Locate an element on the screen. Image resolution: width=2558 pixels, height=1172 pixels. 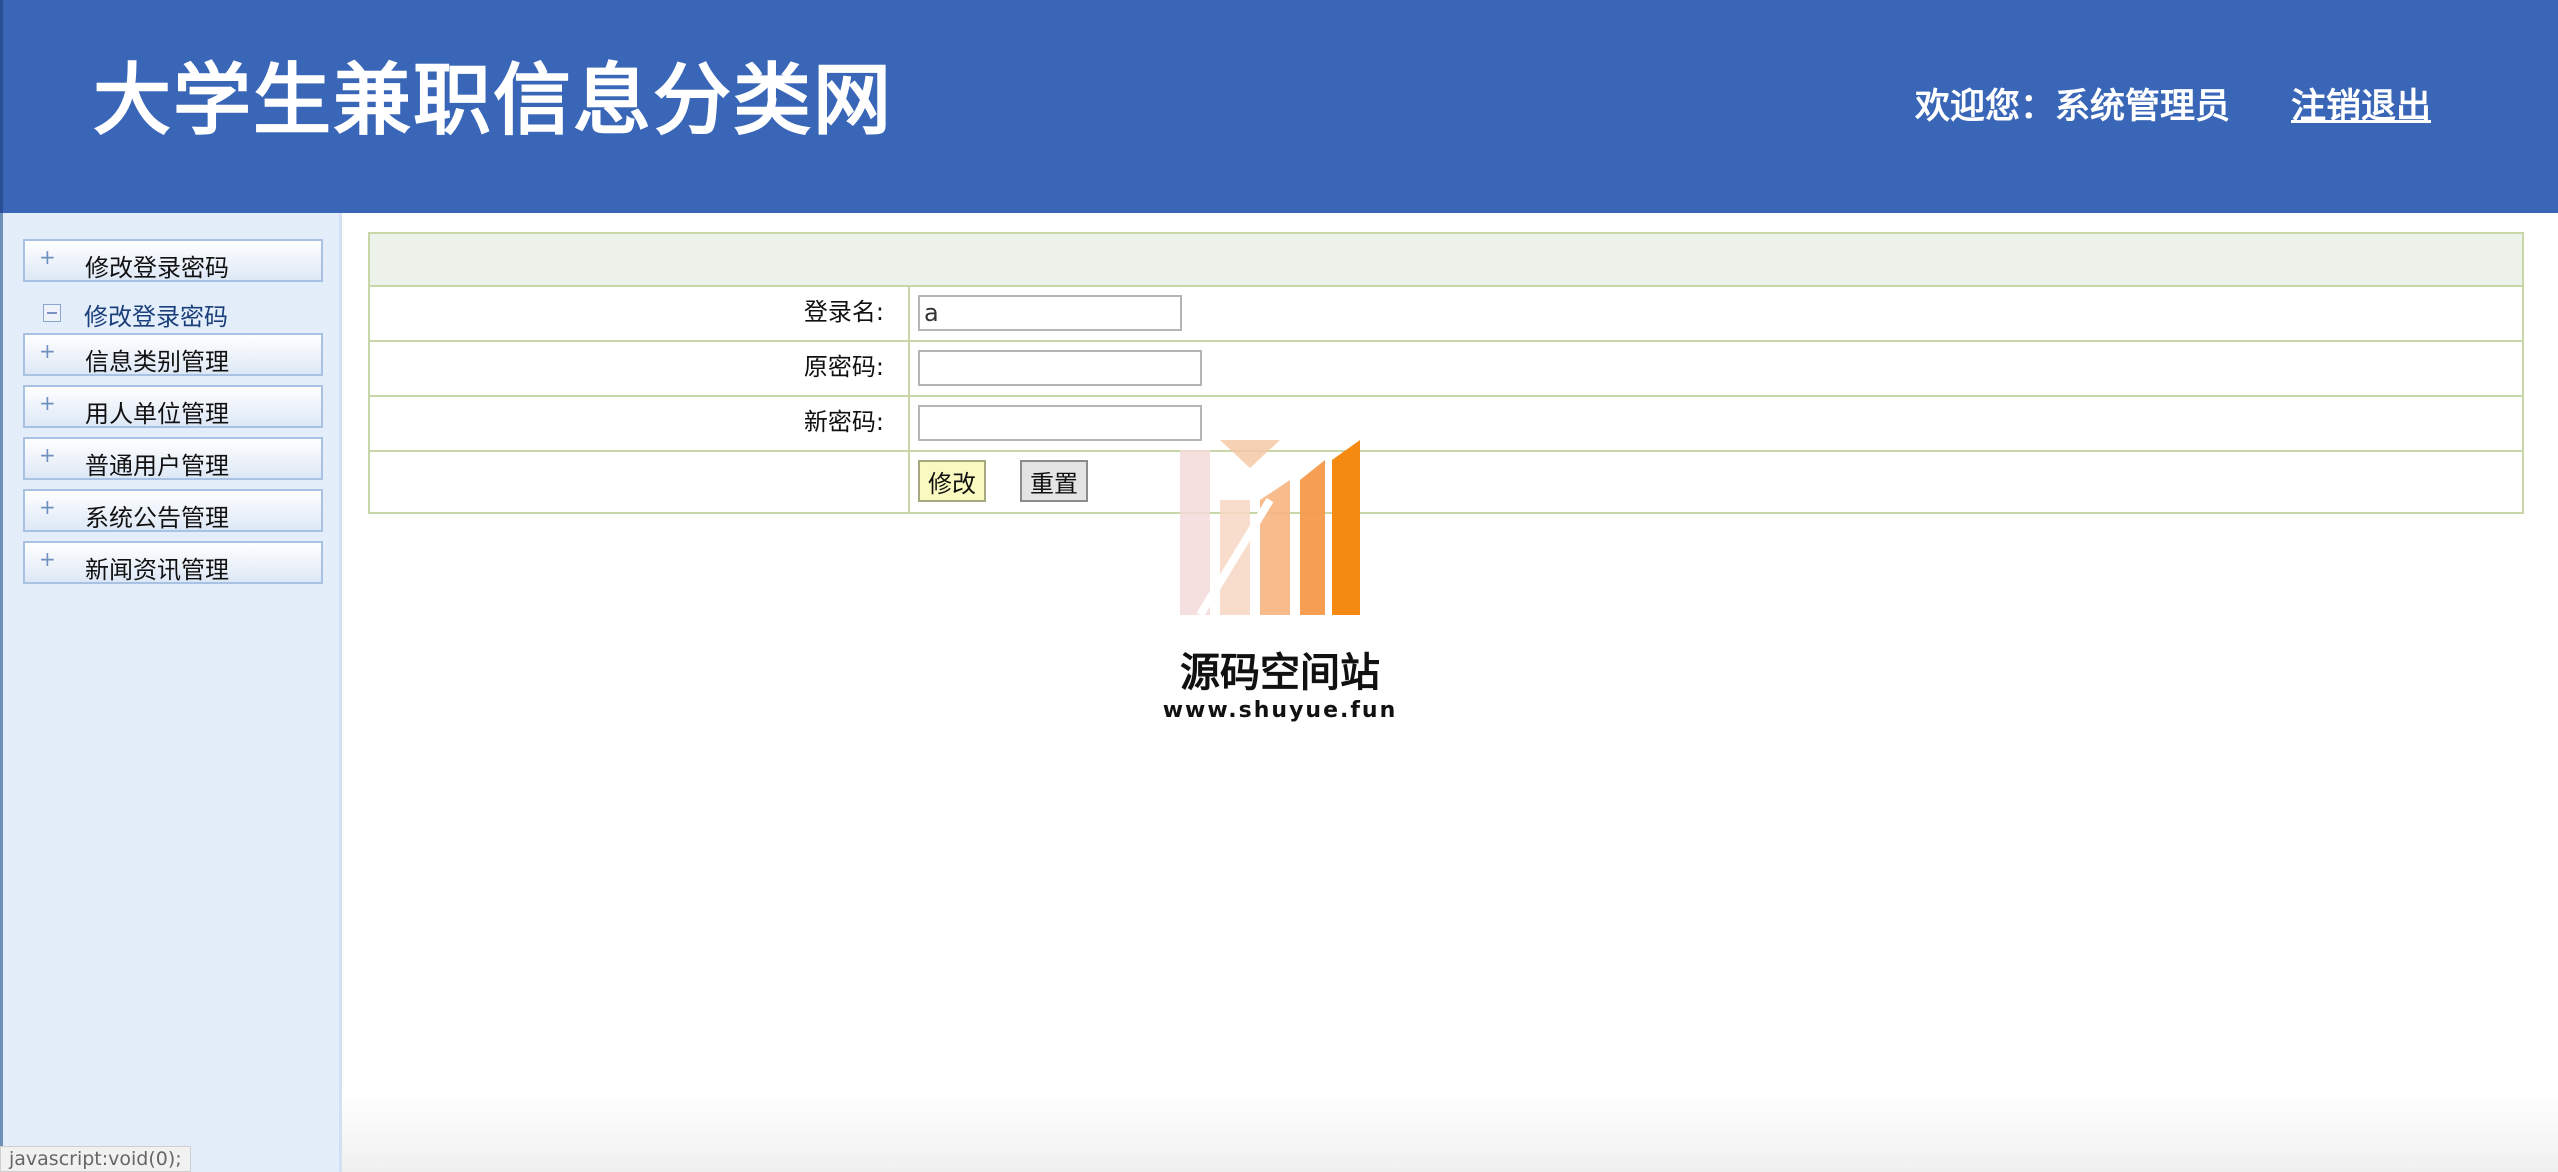
old-password-cell is located at coordinates (1716, 368).